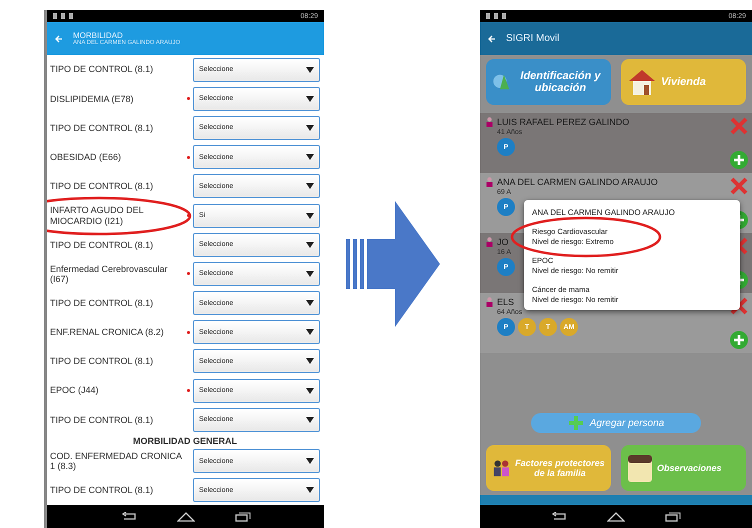 The width and height of the screenshot is (752, 528). What do you see at coordinates (533, 38) in the screenshot?
I see `screen-title: SIGRI Movil` at bounding box center [533, 38].